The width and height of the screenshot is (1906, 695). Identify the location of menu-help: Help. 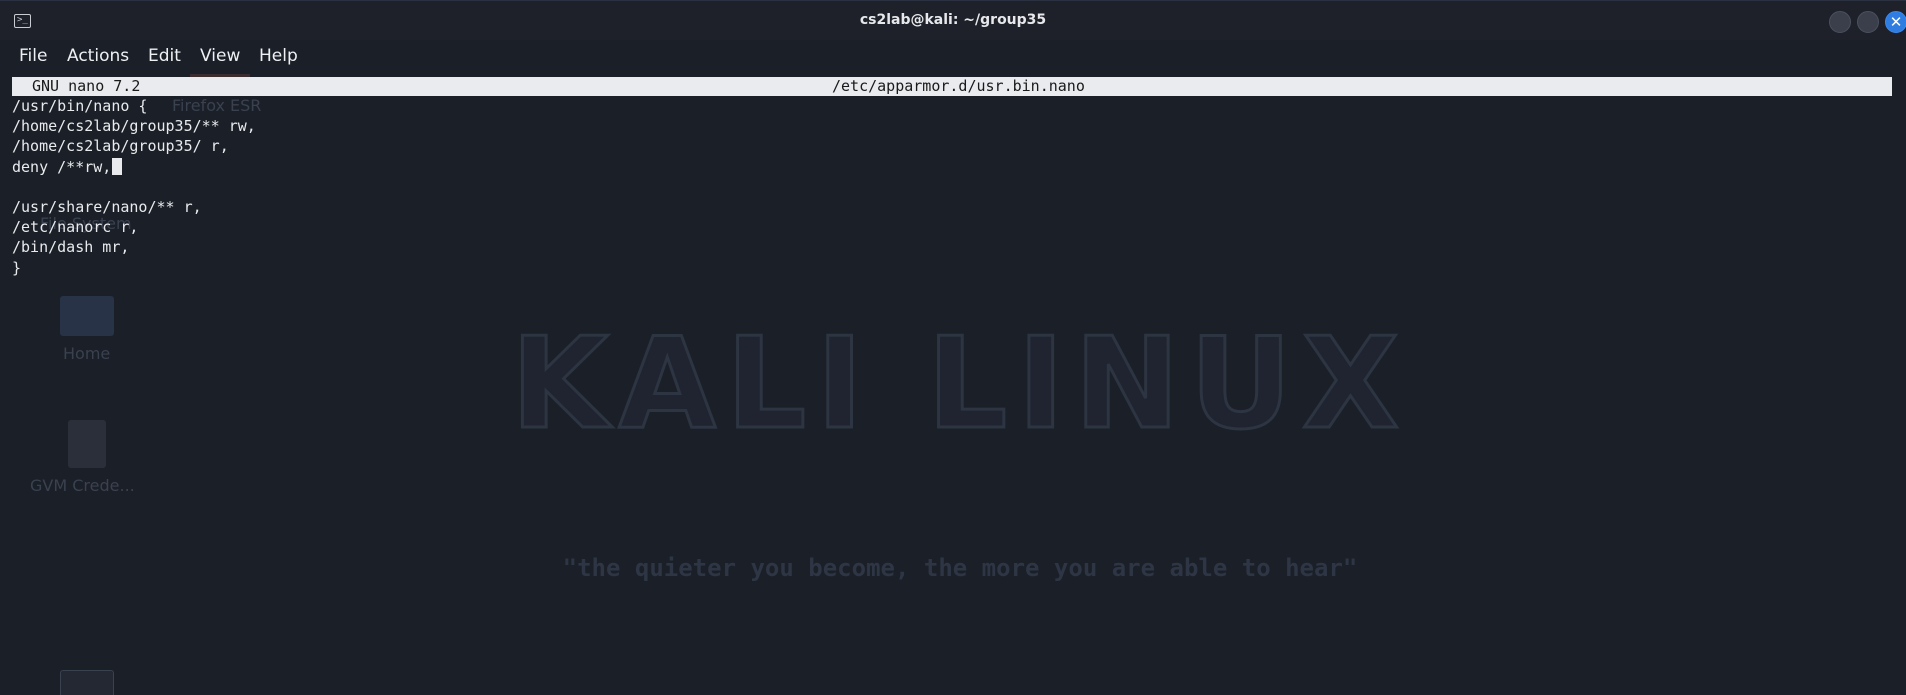
(278, 56).